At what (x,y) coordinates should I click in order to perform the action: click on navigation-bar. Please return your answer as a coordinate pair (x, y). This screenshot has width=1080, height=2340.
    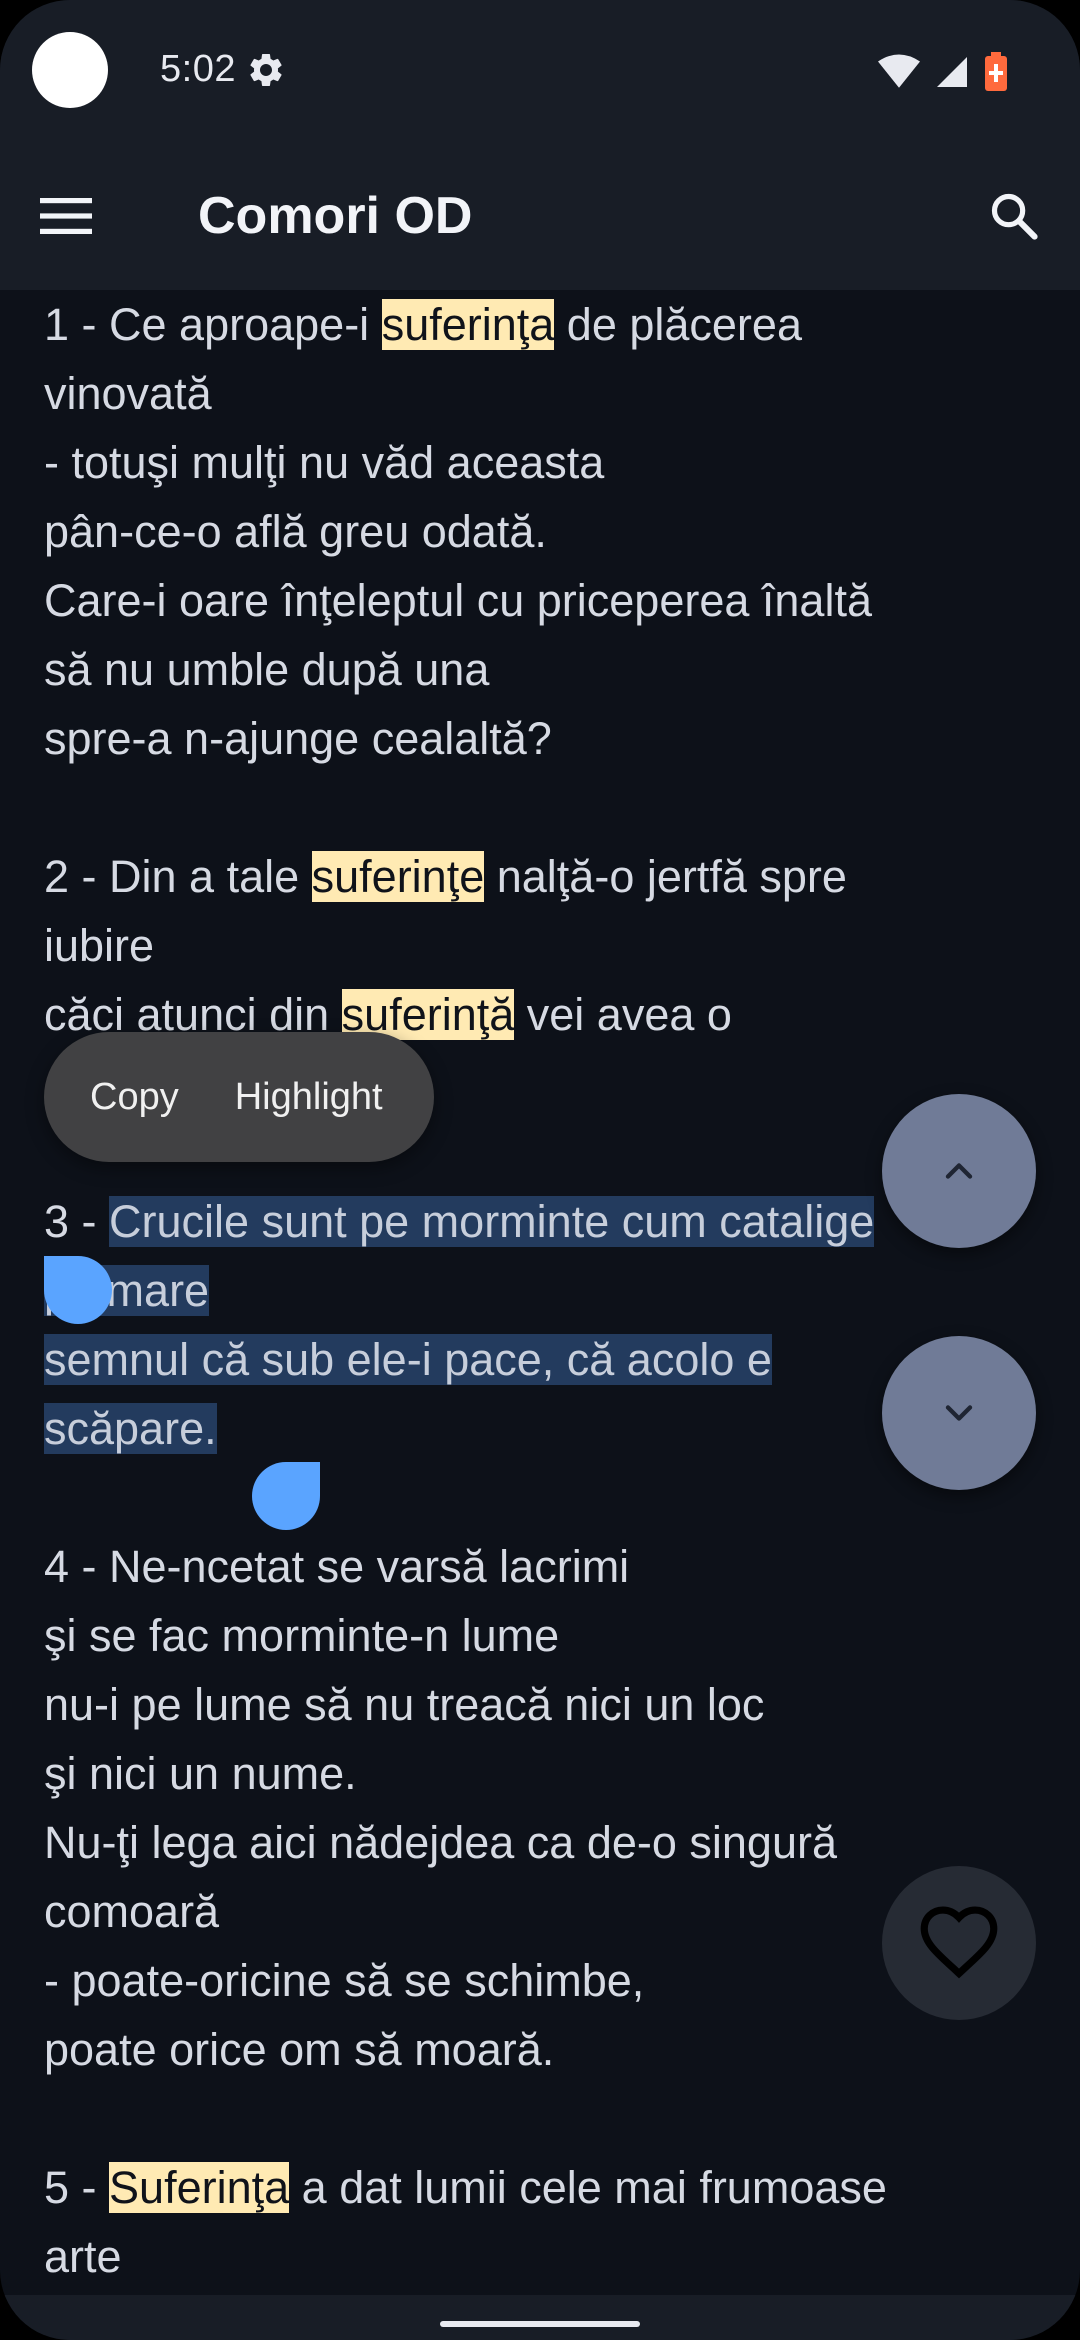
    Looking at the image, I should click on (540, 2317).